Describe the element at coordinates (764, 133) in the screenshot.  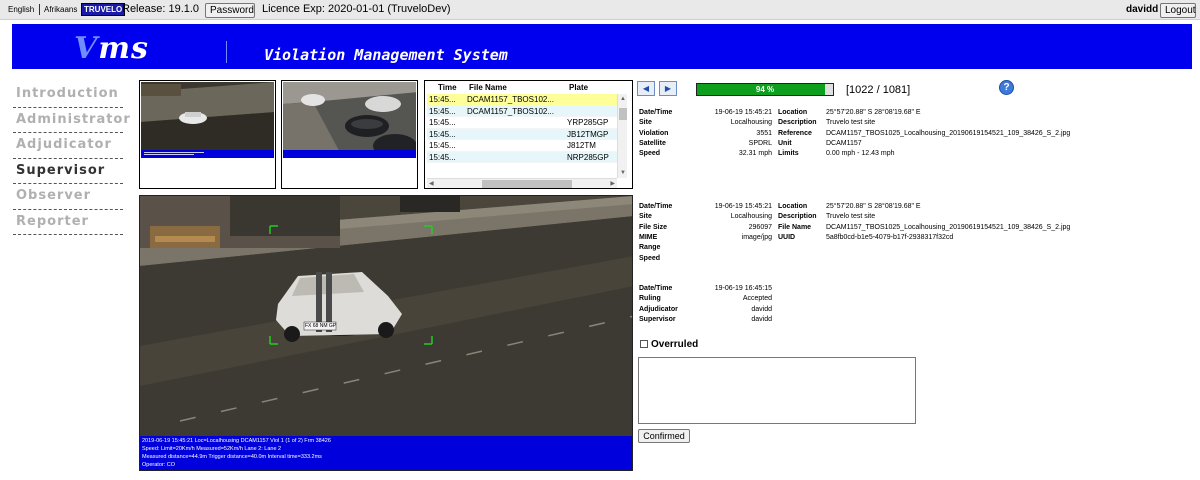
I see `info-value: 3551` at that location.